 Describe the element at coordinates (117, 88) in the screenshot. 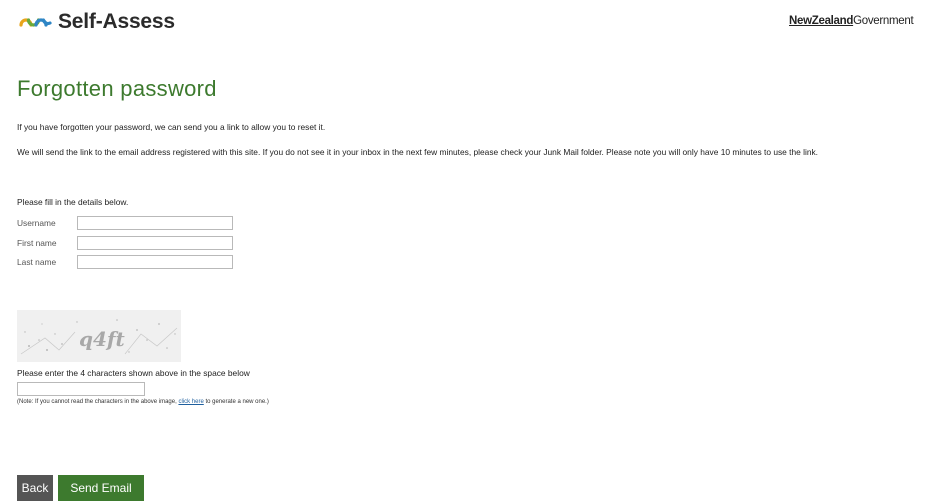

I see `page-title: Forgotten password` at that location.